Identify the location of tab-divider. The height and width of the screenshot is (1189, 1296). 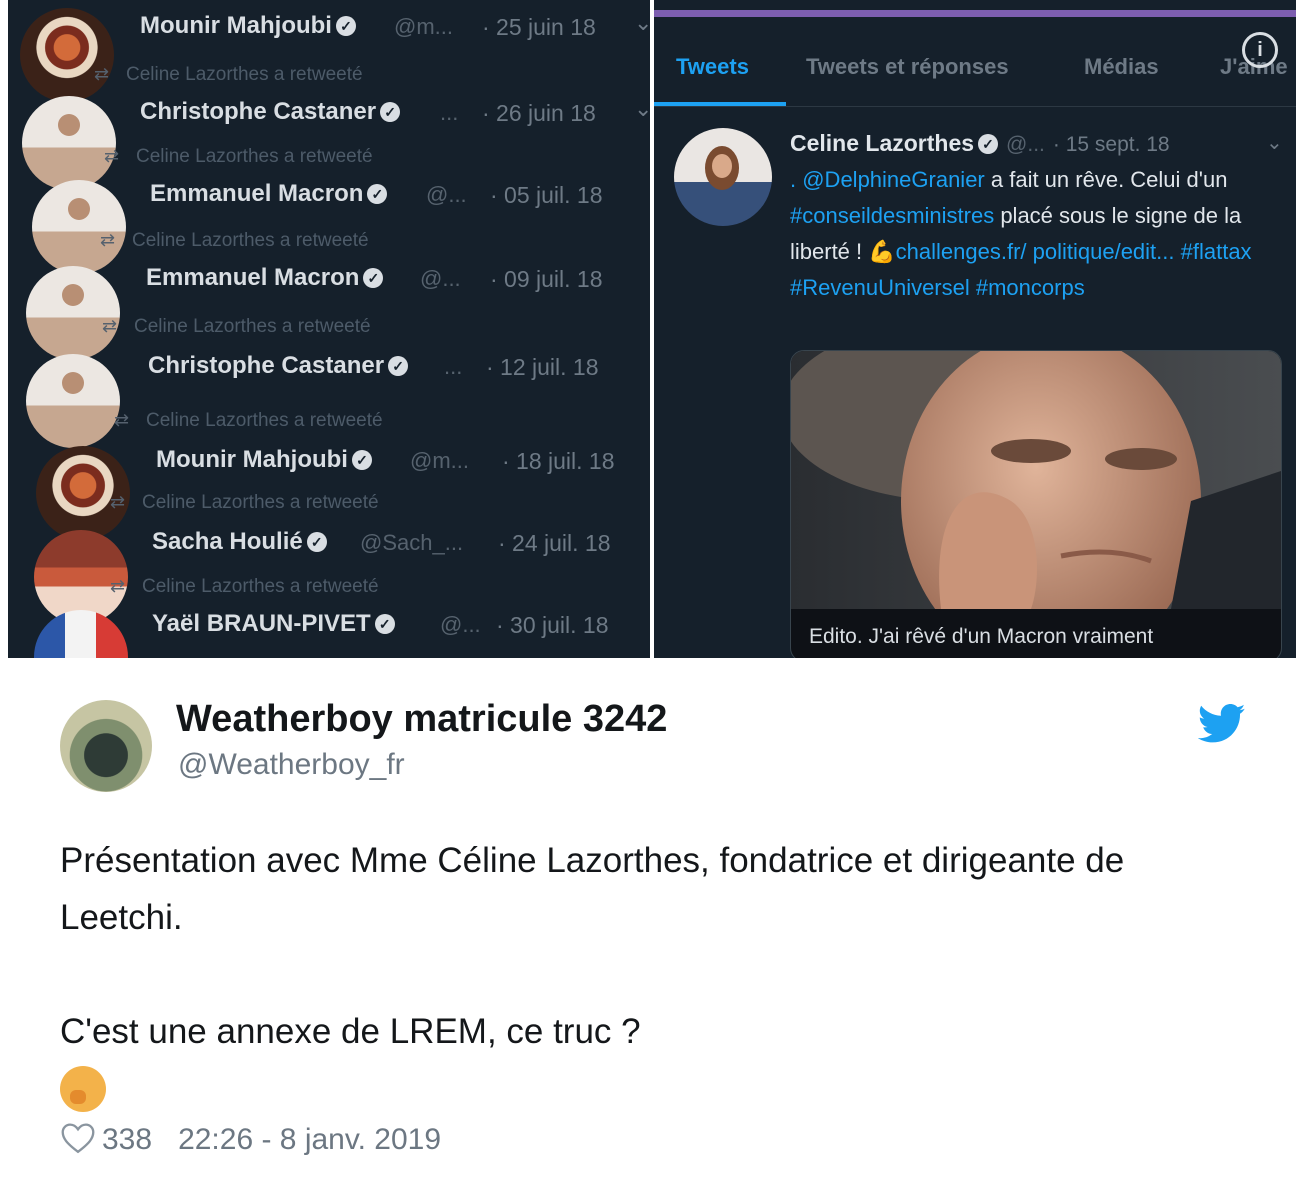
(975, 106).